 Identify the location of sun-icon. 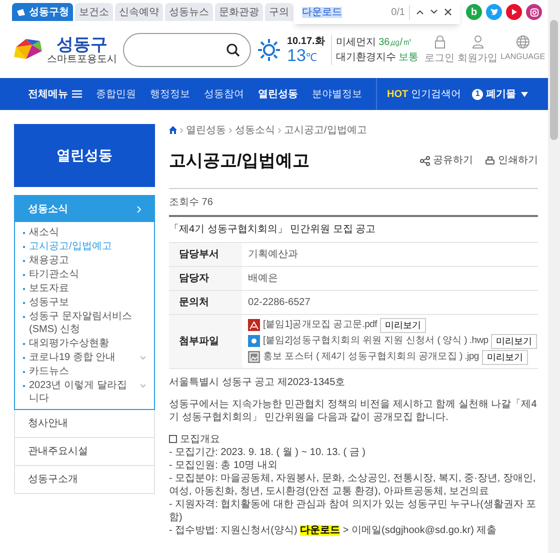
(269, 50).